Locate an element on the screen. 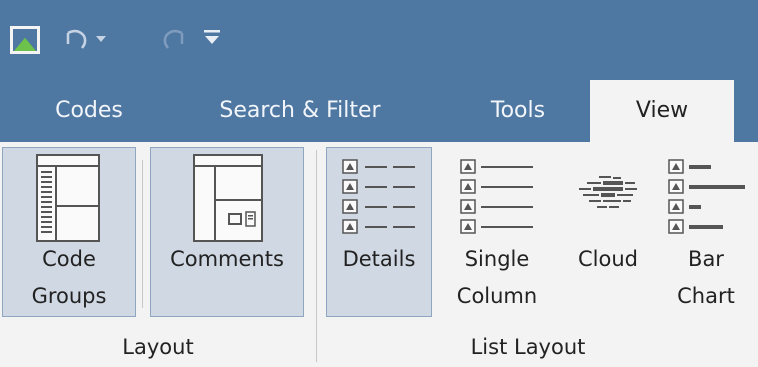  cloud-label: Cloud is located at coordinates (608, 259).